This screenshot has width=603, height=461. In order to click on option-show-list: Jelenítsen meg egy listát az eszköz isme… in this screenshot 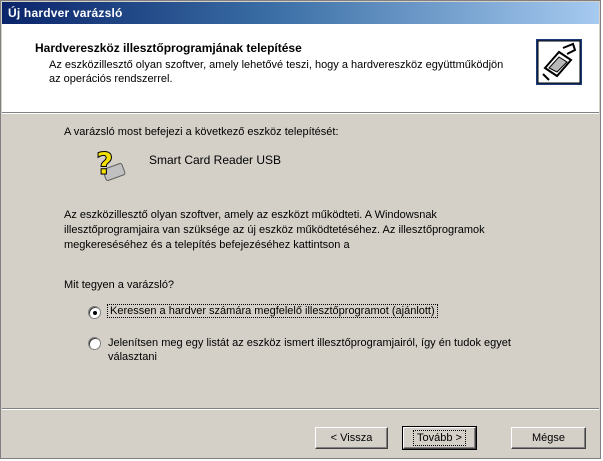, I will do `click(318, 350)`.